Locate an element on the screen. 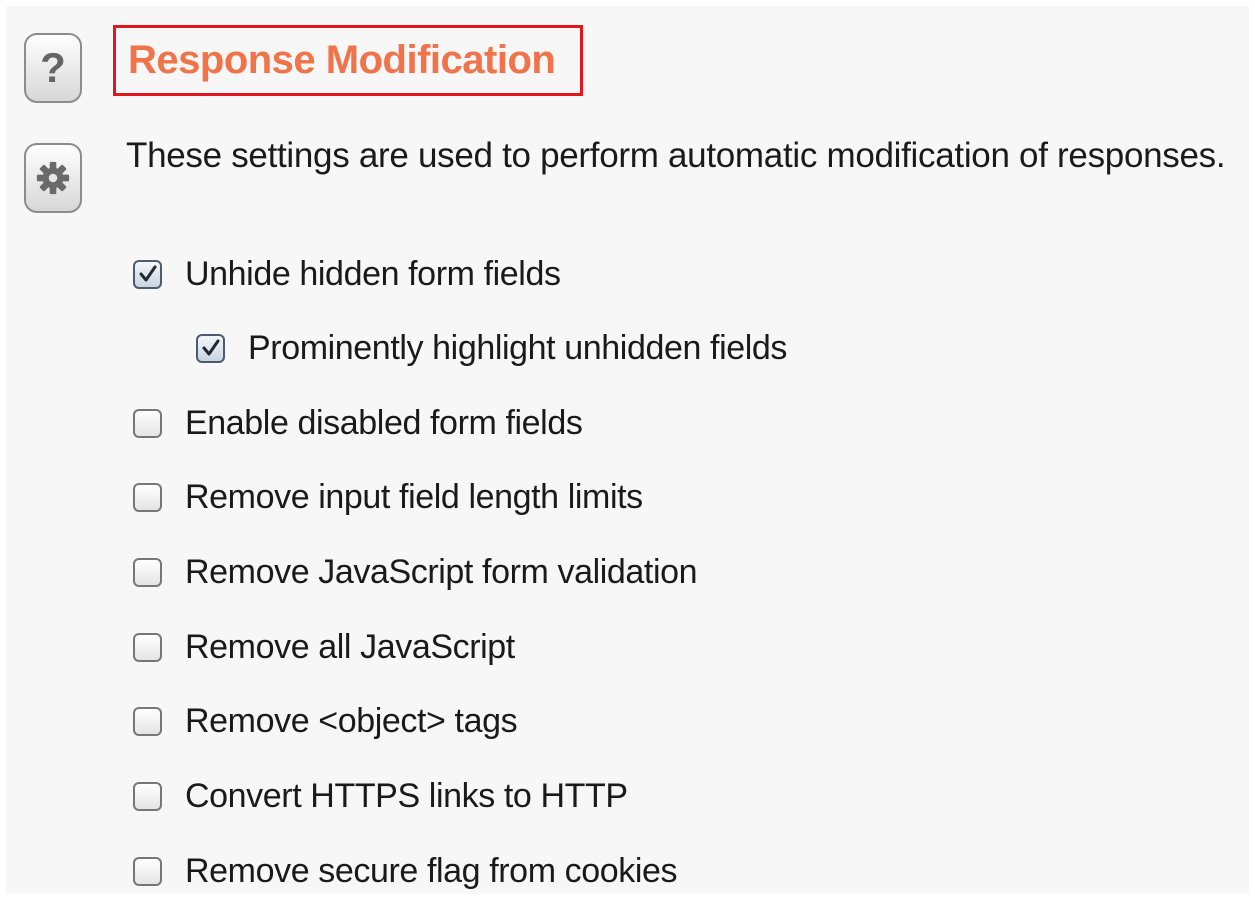 This screenshot has height=900, width=1255. option-highlight-unhidden-fields: Prominently highlight unhidden fields is located at coordinates (491, 348).